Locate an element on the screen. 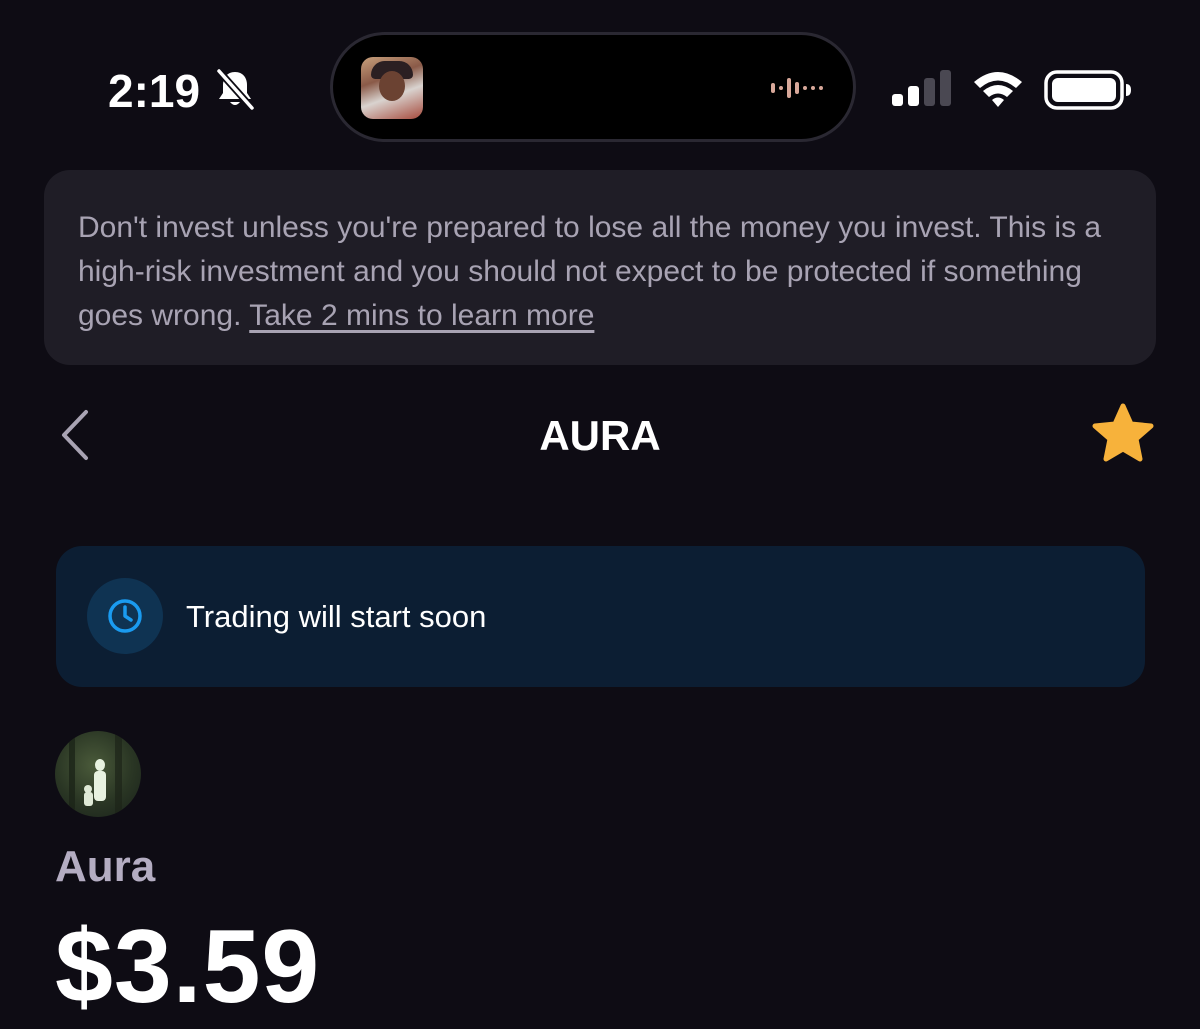 The height and width of the screenshot is (1029, 1200). avatar-figure-icon is located at coordinates (95, 774).